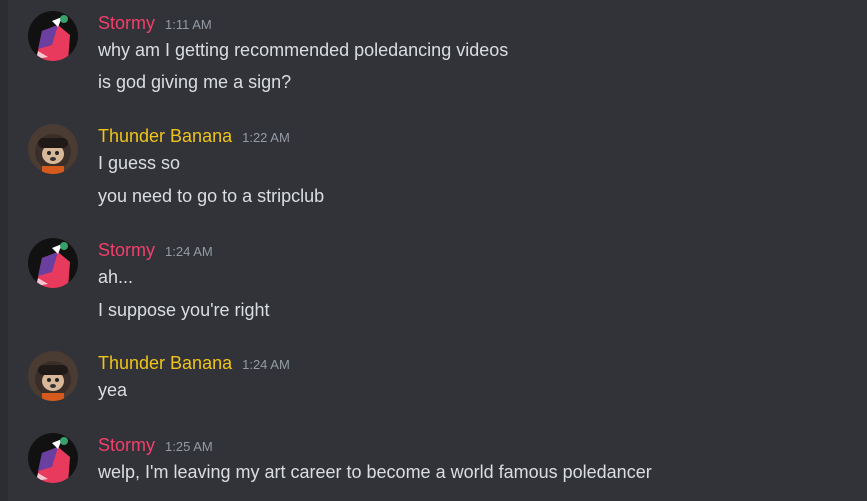  I want to click on message-header: Stormy 1:11 AM, so click(155, 23).